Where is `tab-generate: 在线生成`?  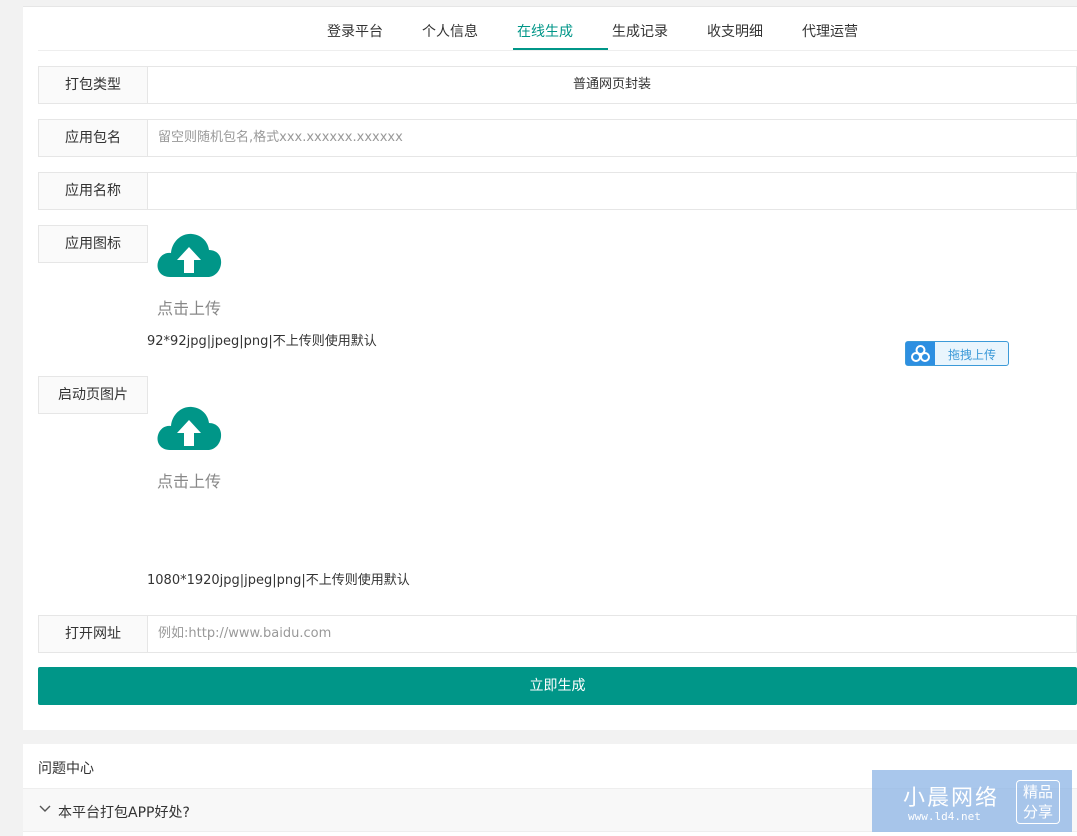 tab-generate: 在线生成 is located at coordinates (545, 31).